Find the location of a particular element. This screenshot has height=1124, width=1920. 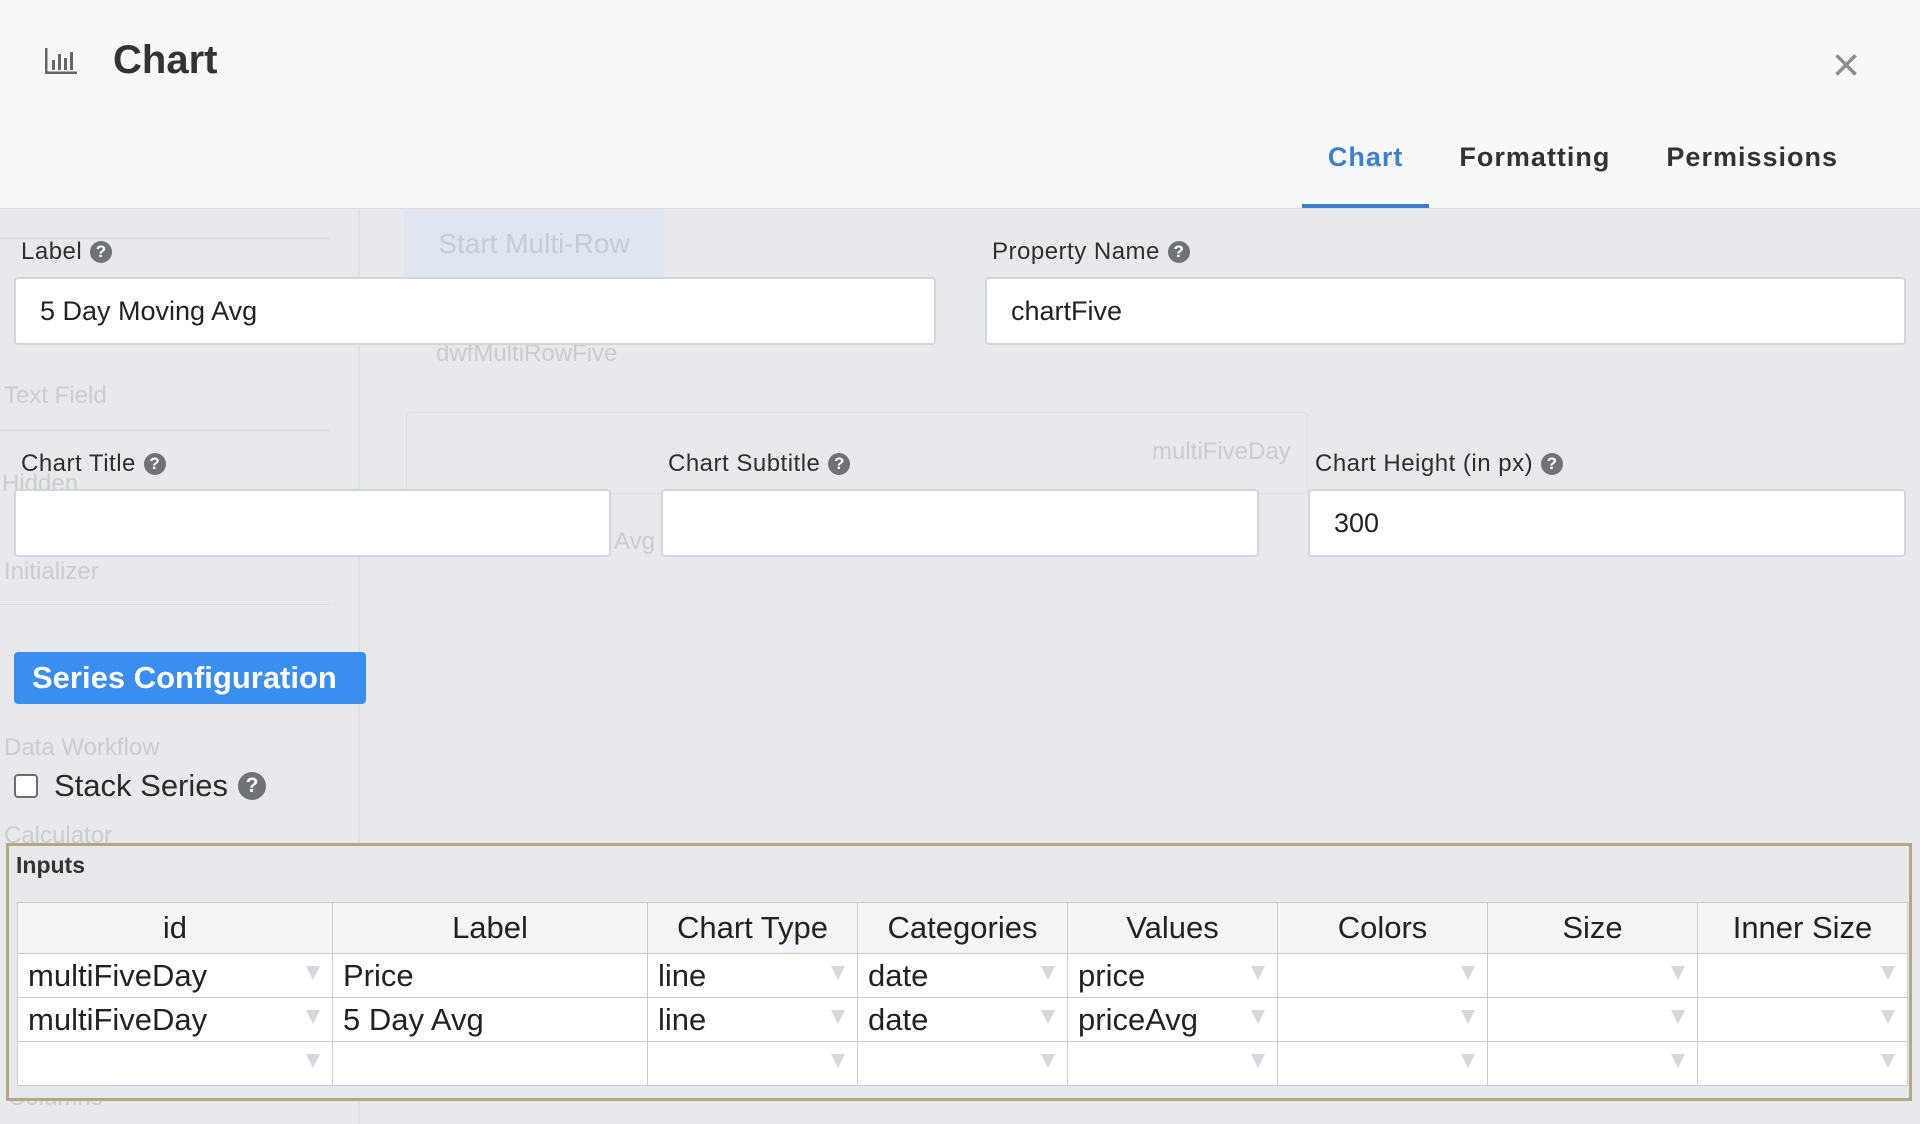

table-cell-select: priceAvg is located at coordinates (1172, 1019).